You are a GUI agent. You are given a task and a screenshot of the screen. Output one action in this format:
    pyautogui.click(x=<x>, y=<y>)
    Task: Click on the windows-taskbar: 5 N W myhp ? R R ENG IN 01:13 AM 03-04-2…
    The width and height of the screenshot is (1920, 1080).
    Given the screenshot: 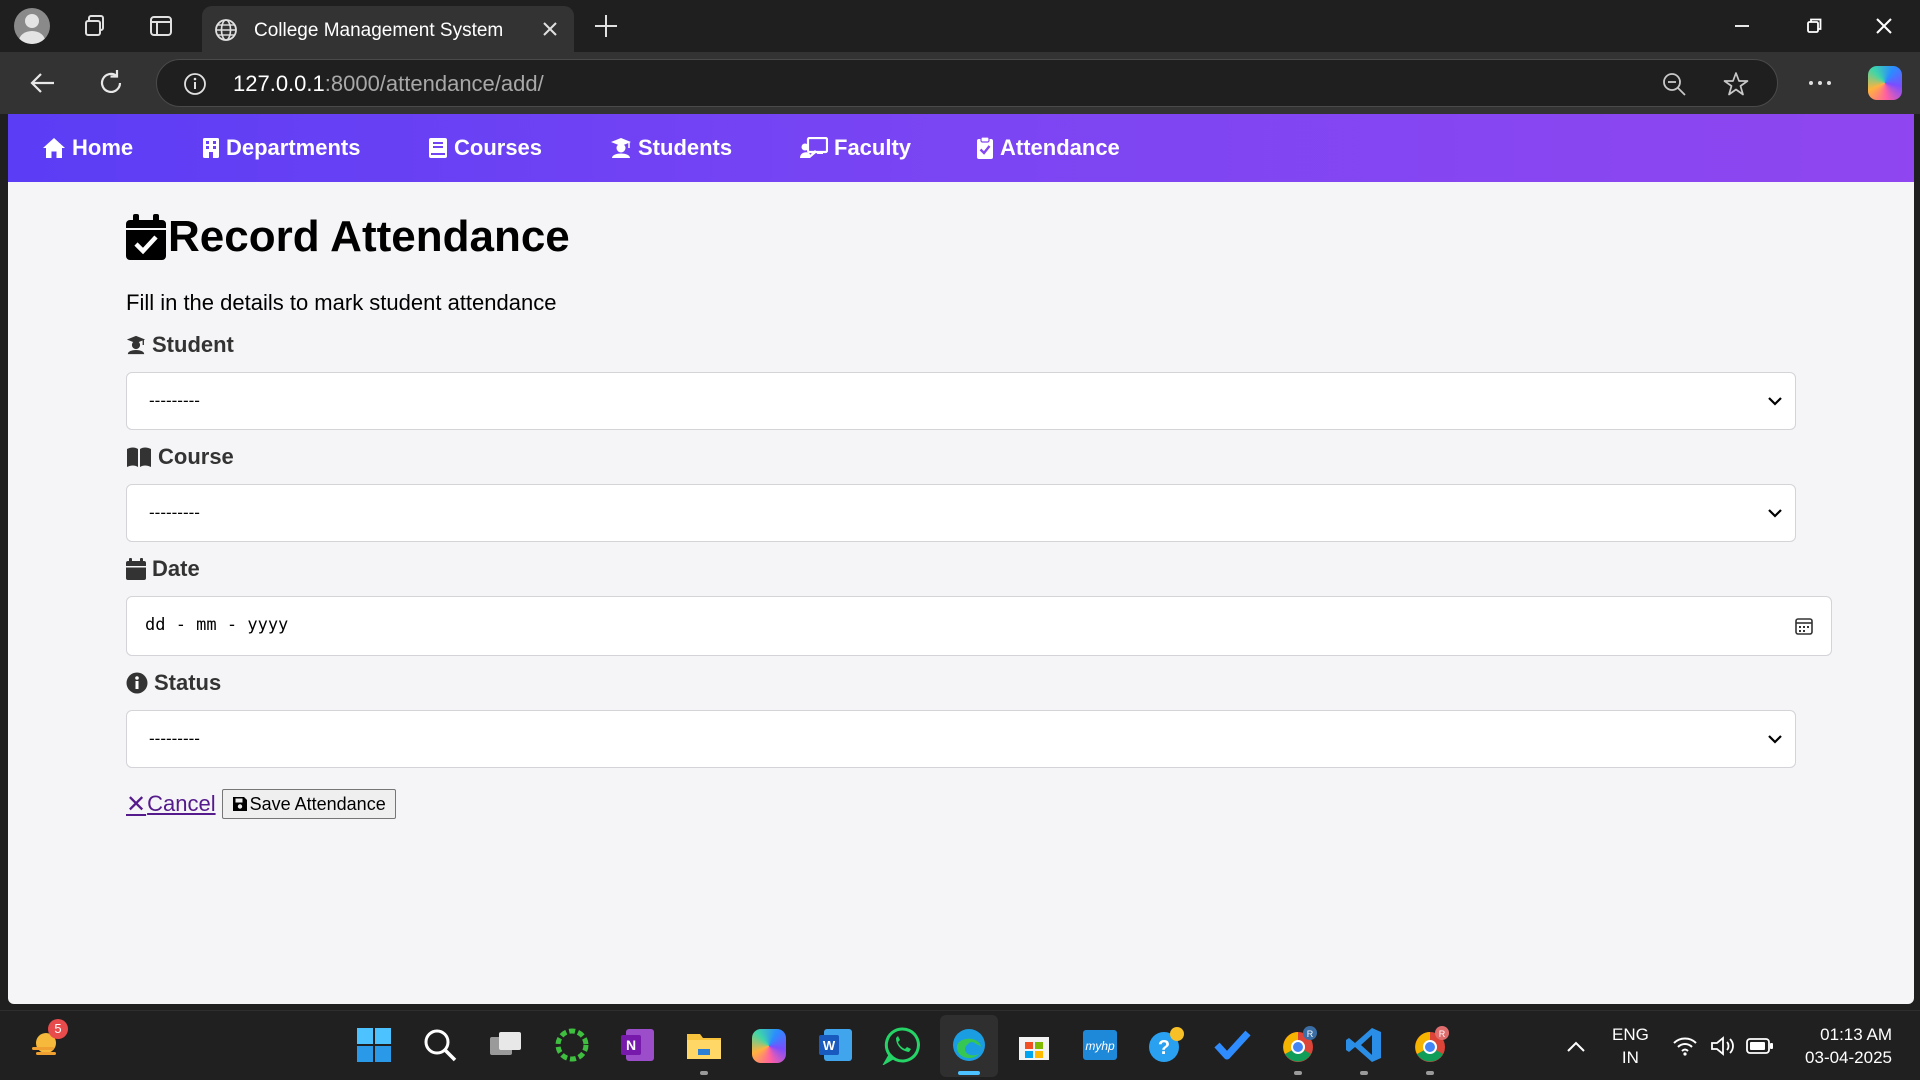 What is the action you would take?
    pyautogui.click(x=960, y=1045)
    